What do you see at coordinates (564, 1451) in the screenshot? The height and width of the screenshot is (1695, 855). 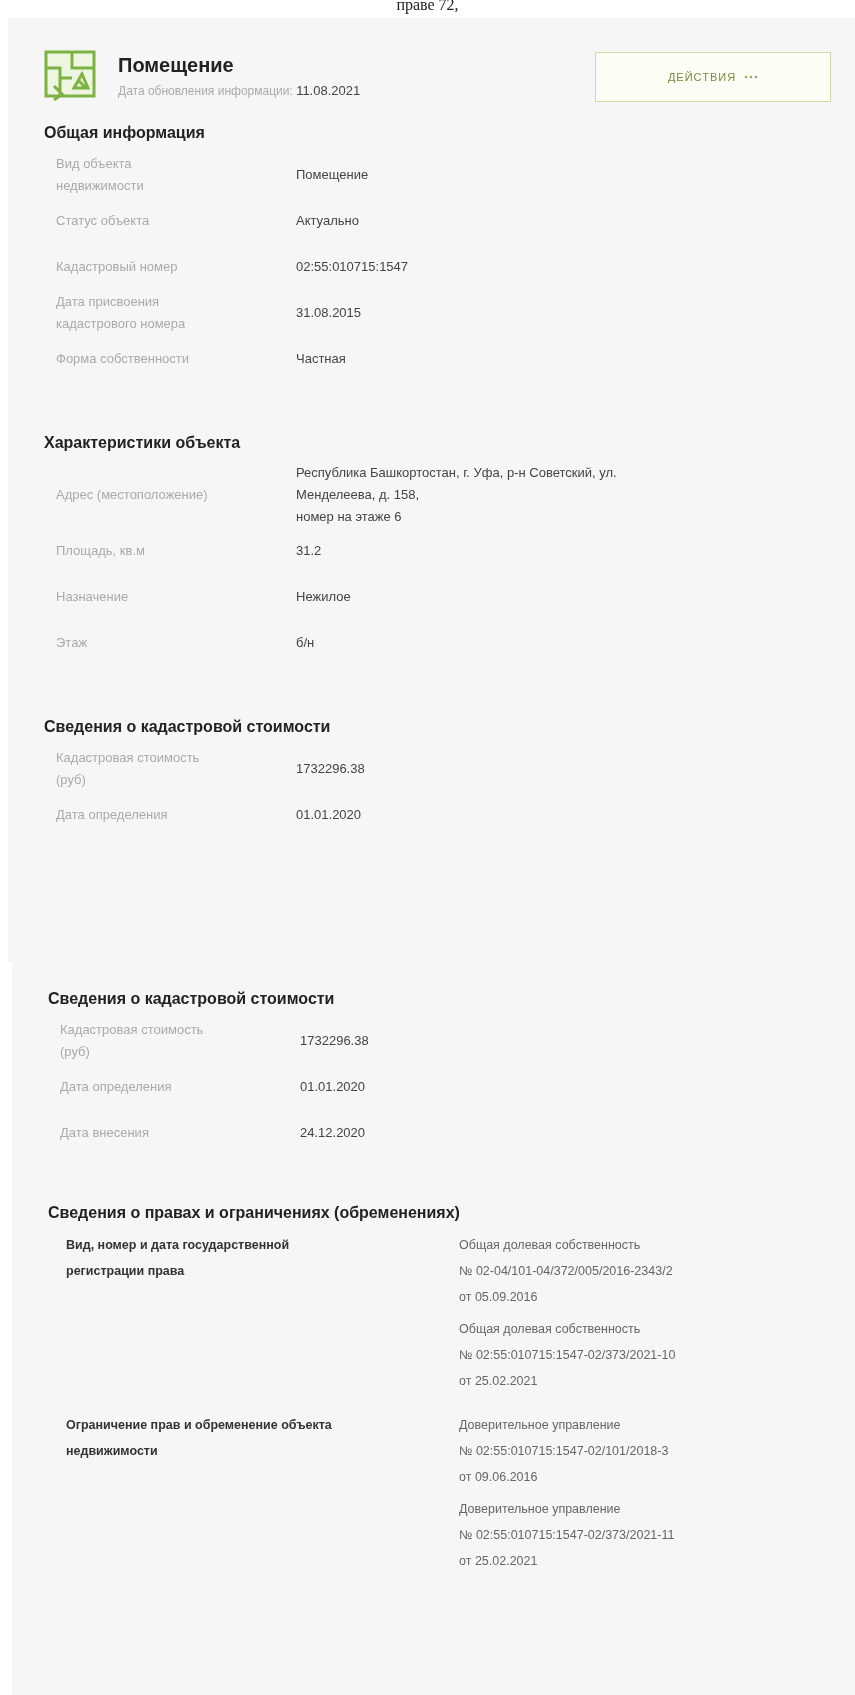 I see `field-value: № 02:55:010715:1547-02/101/2018-3` at bounding box center [564, 1451].